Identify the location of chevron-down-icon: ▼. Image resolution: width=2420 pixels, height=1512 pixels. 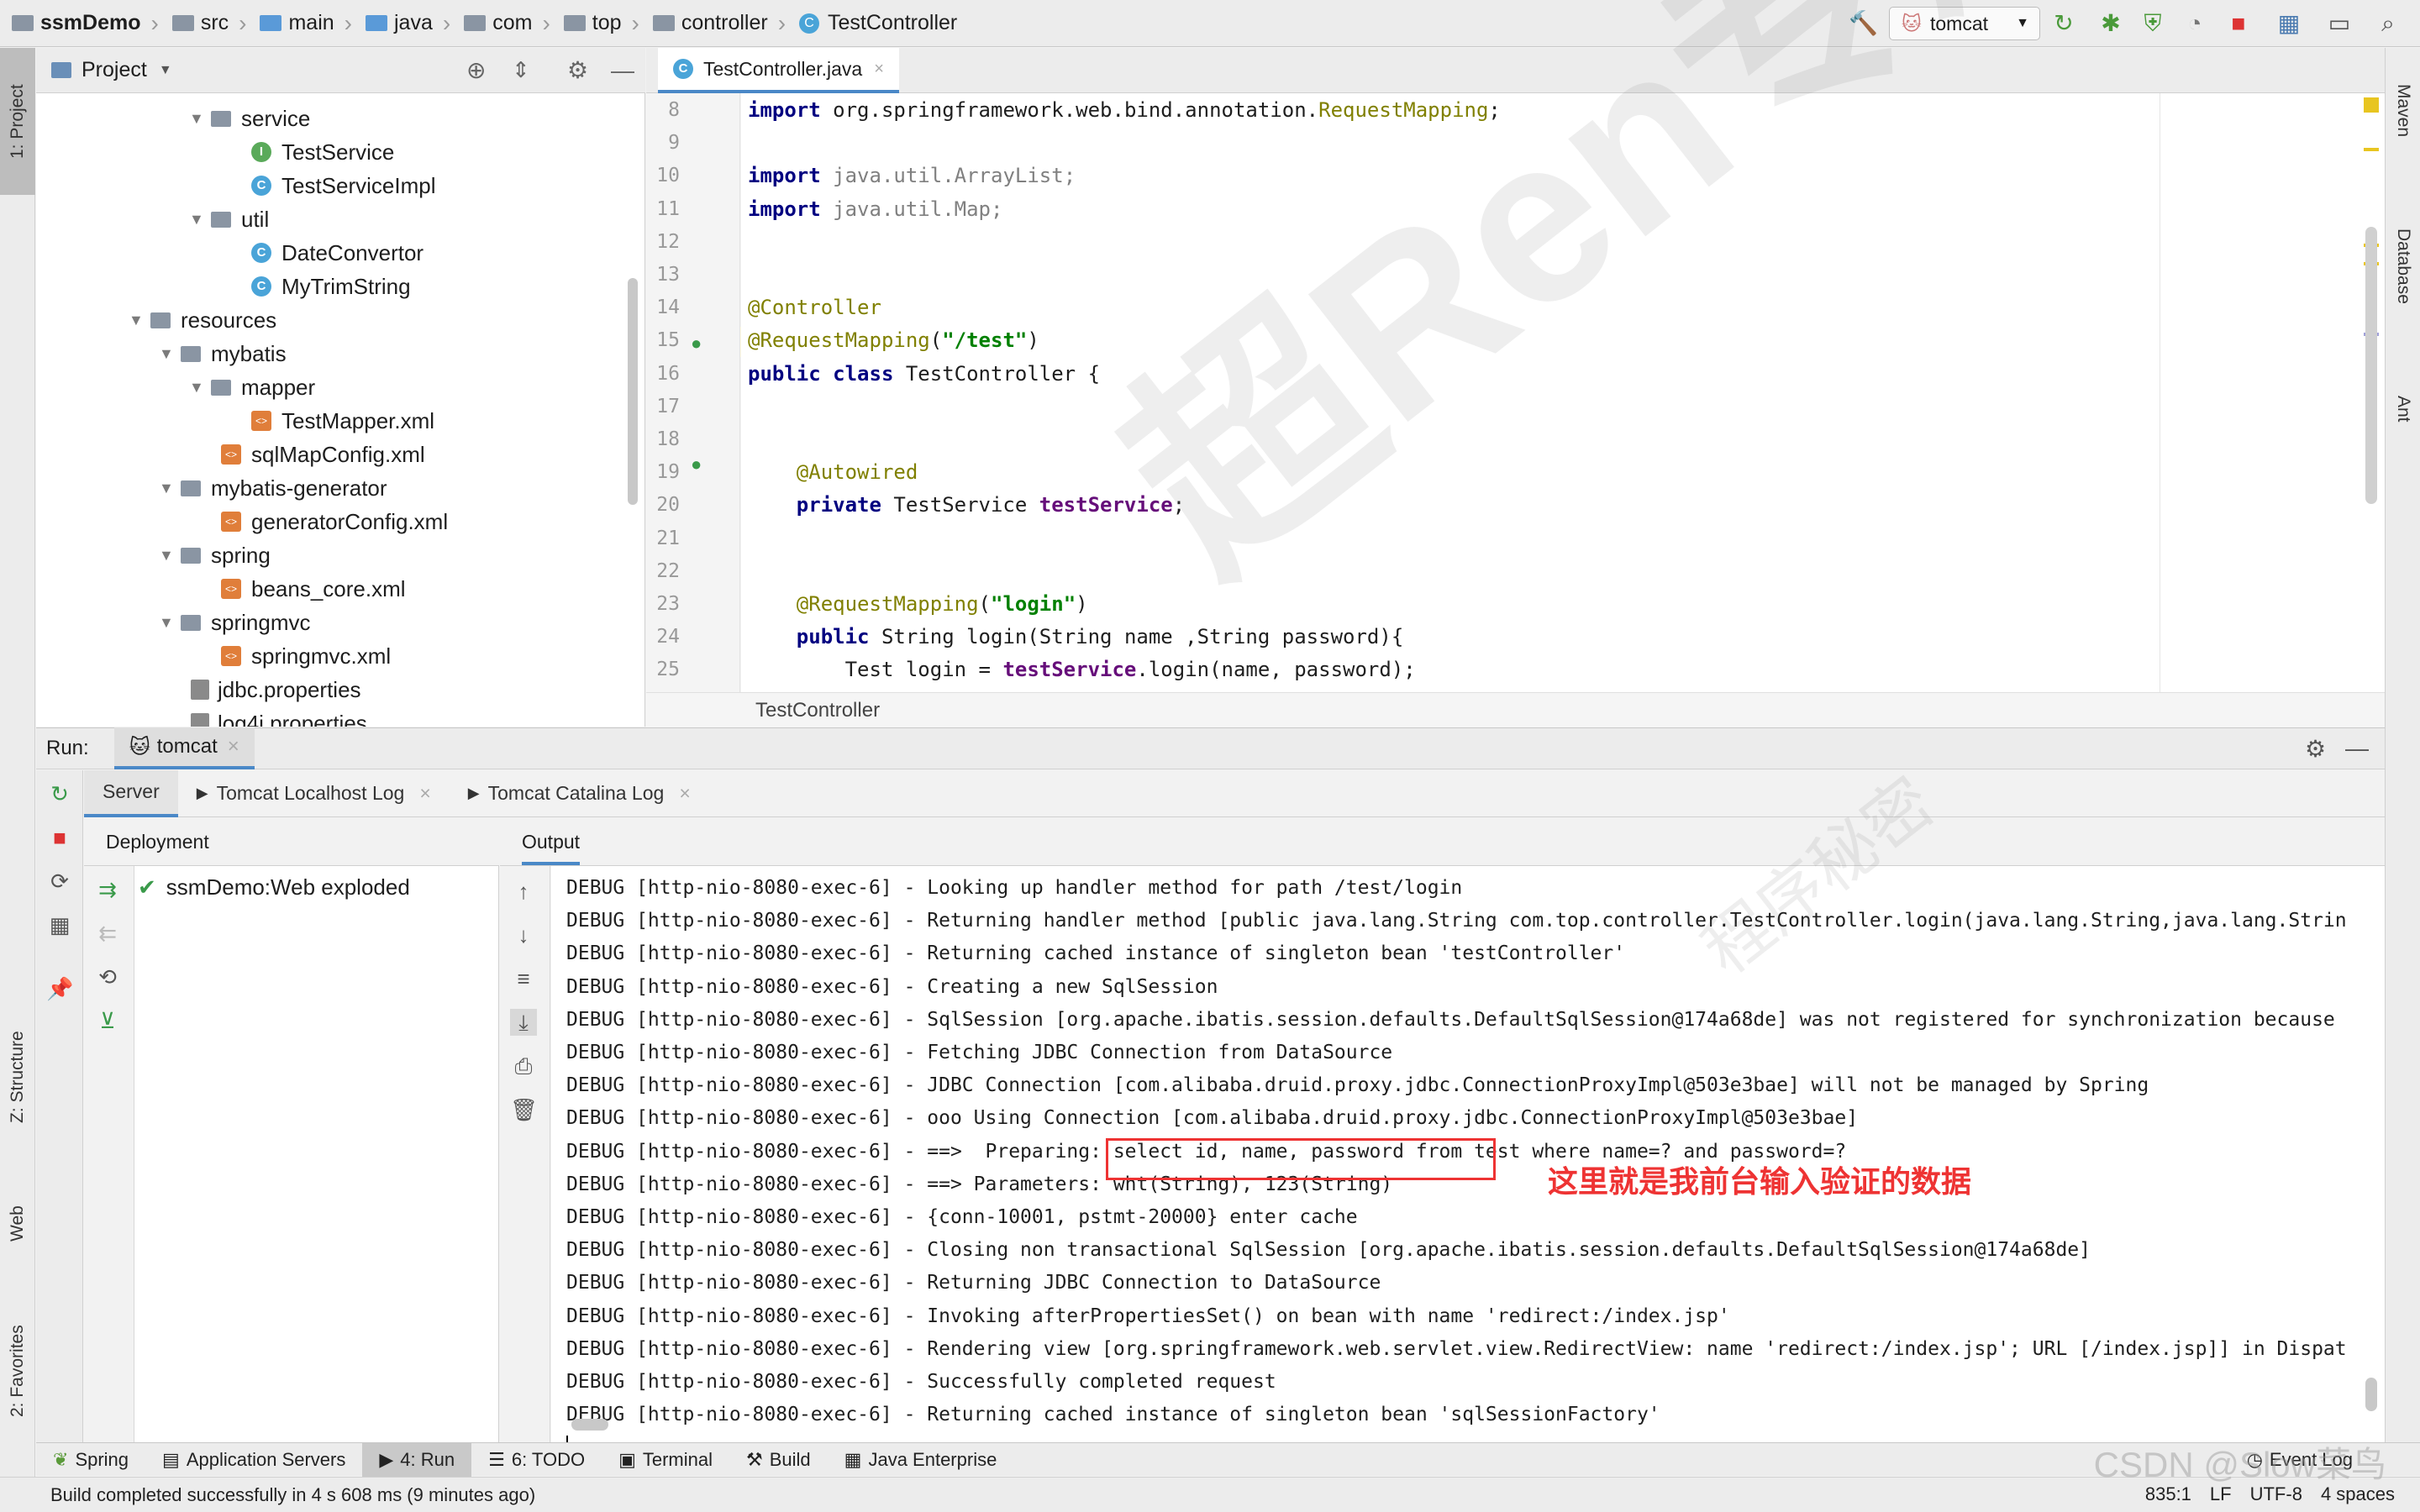
(165, 70).